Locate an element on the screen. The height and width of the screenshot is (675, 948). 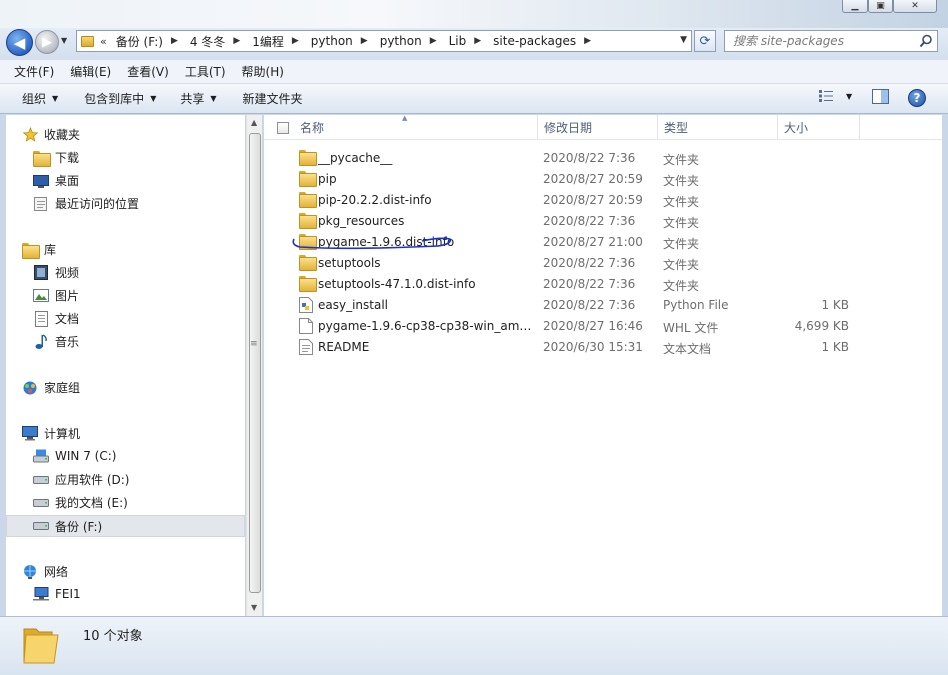
column-name: 名称 is located at coordinates (416, 127).